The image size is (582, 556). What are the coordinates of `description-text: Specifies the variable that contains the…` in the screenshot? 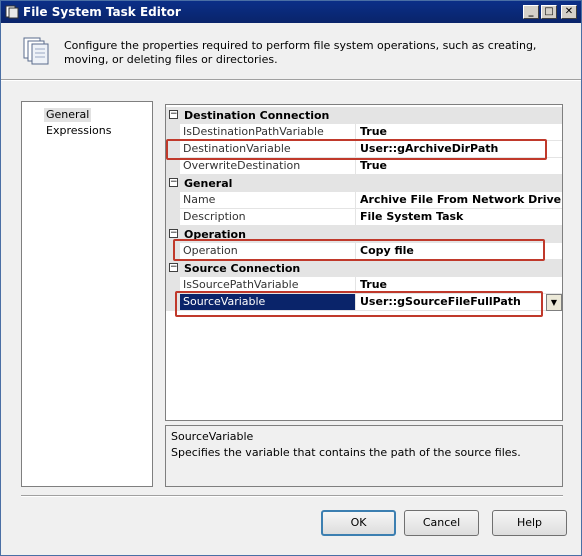 It's located at (346, 452).